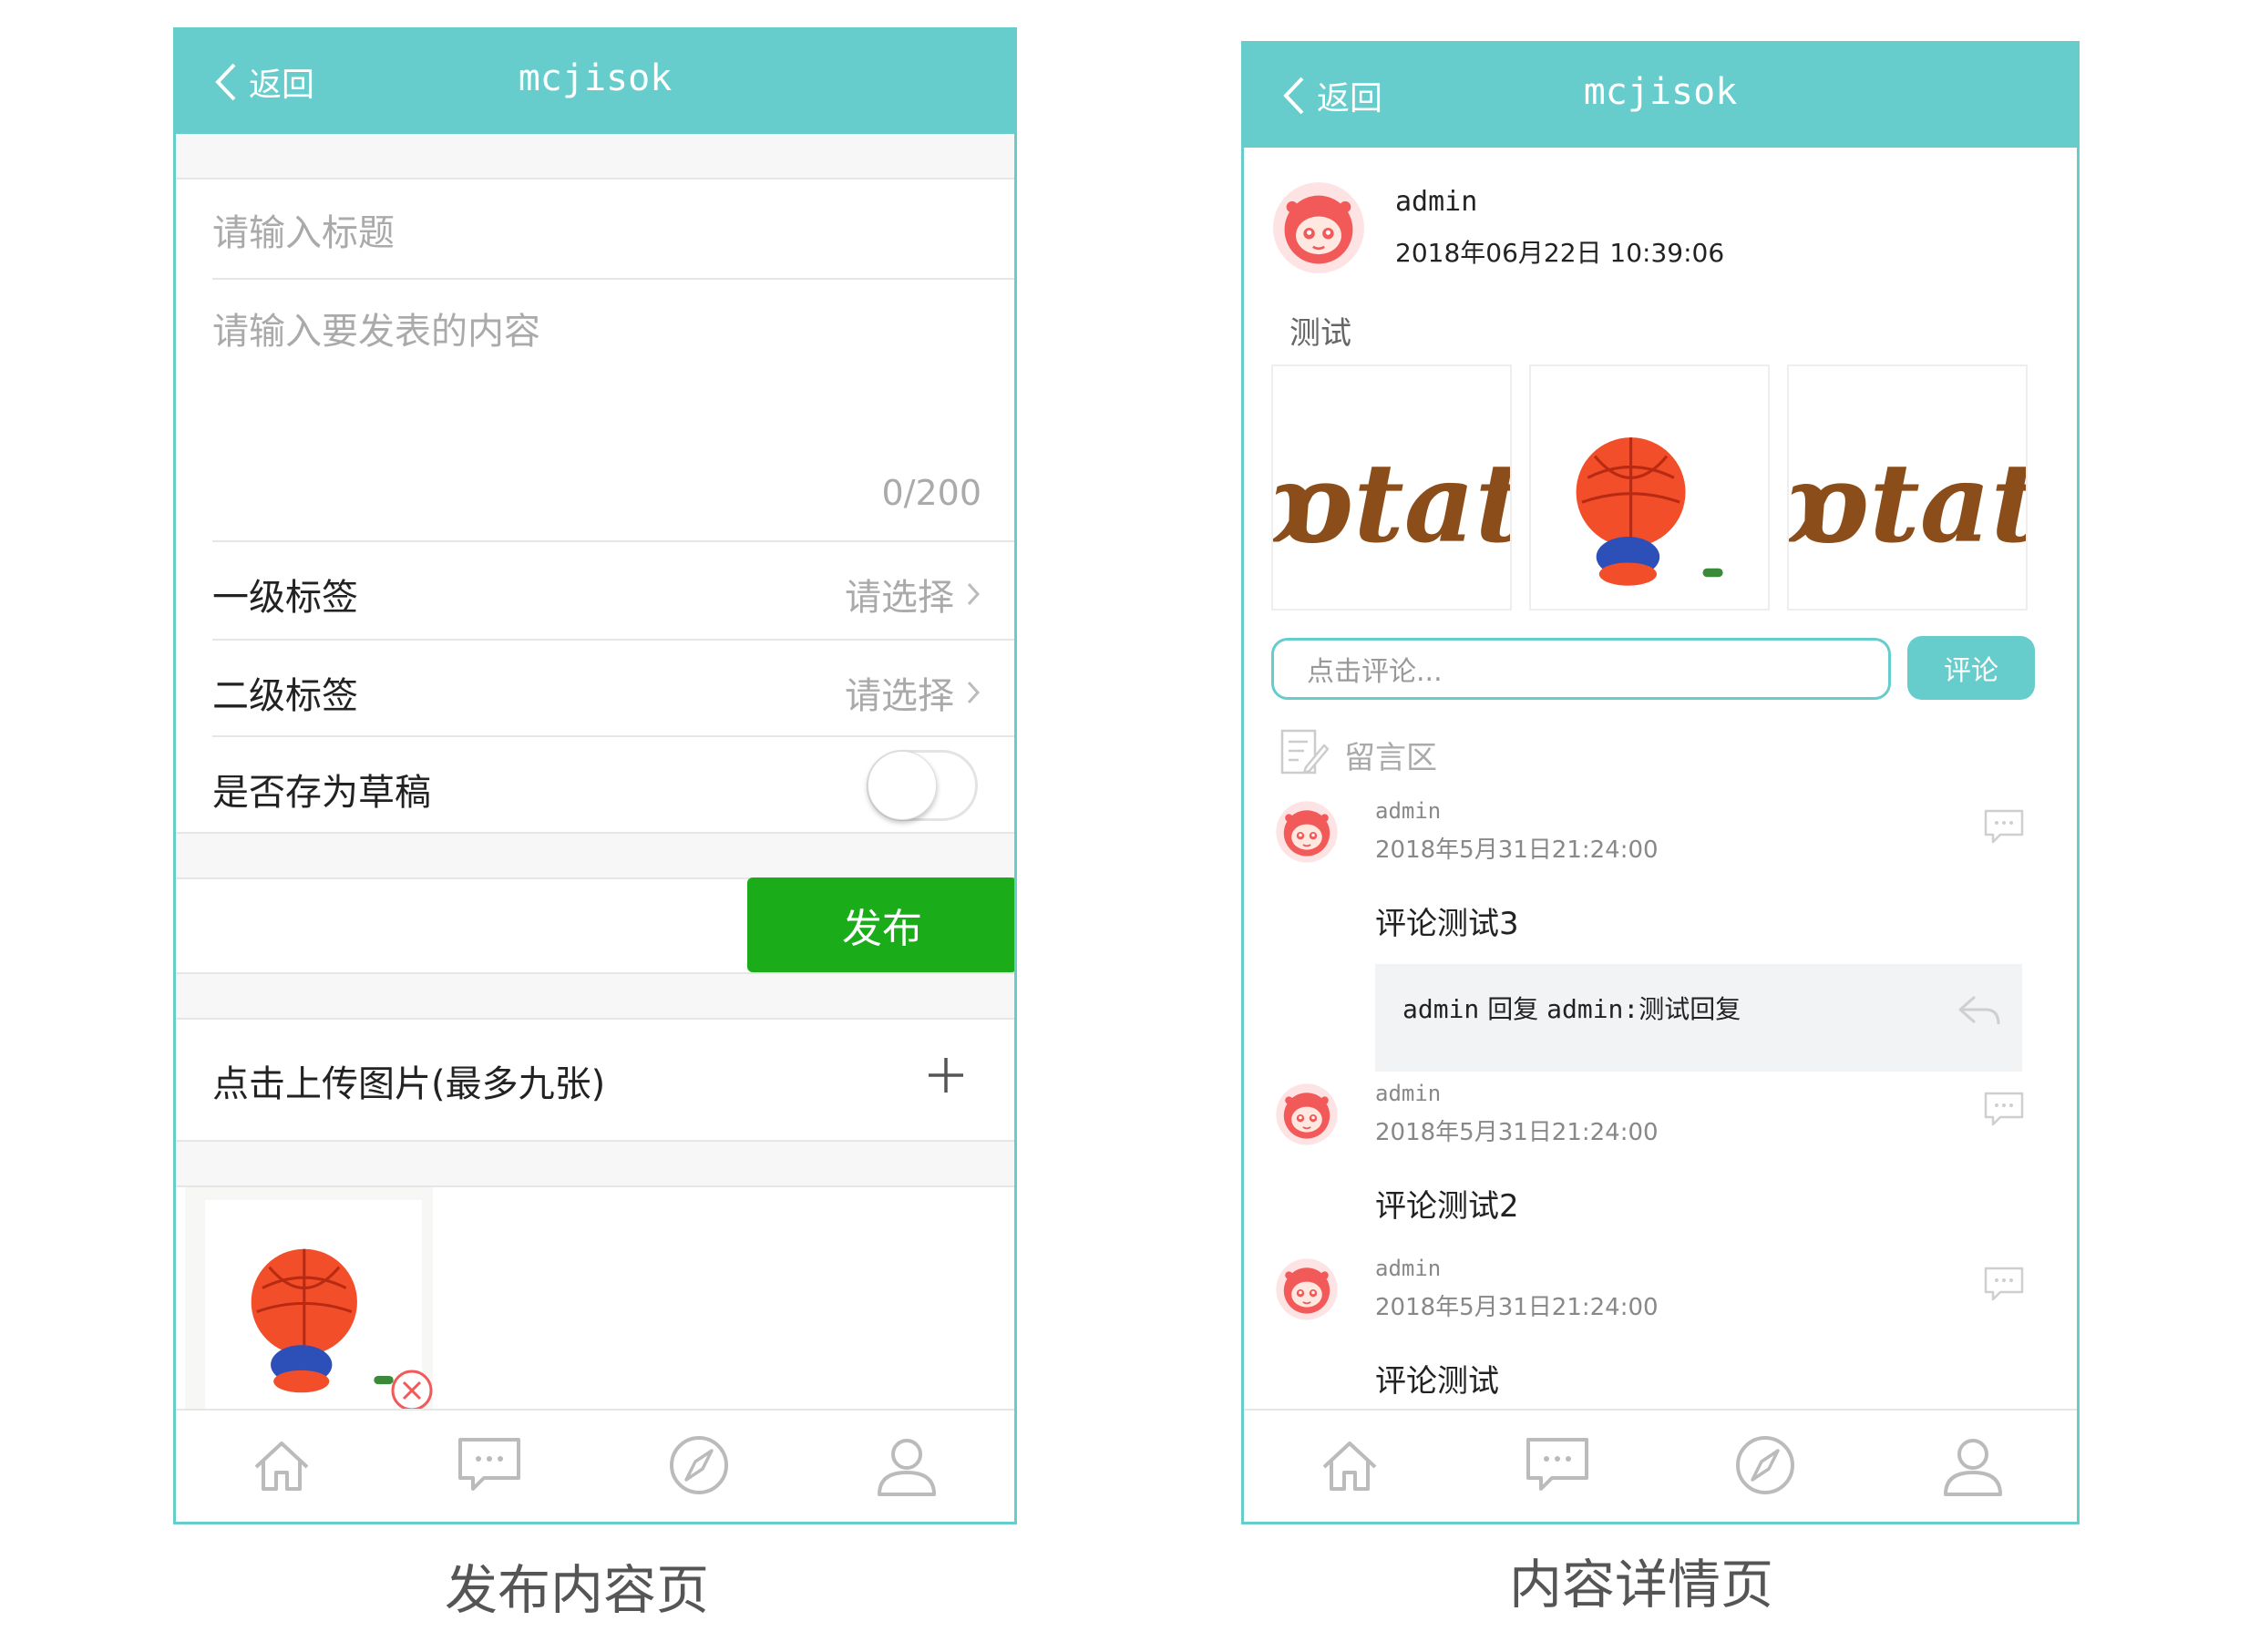  Describe the element at coordinates (321, 793) in the screenshot. I see `draft-label: 是否存为草稿` at that location.